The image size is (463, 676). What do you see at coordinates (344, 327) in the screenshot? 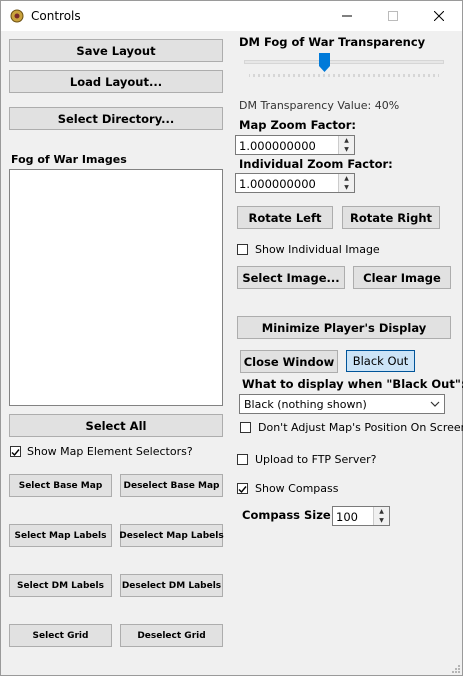
I see `minimize-display-button: Minimize Player's Display` at bounding box center [344, 327].